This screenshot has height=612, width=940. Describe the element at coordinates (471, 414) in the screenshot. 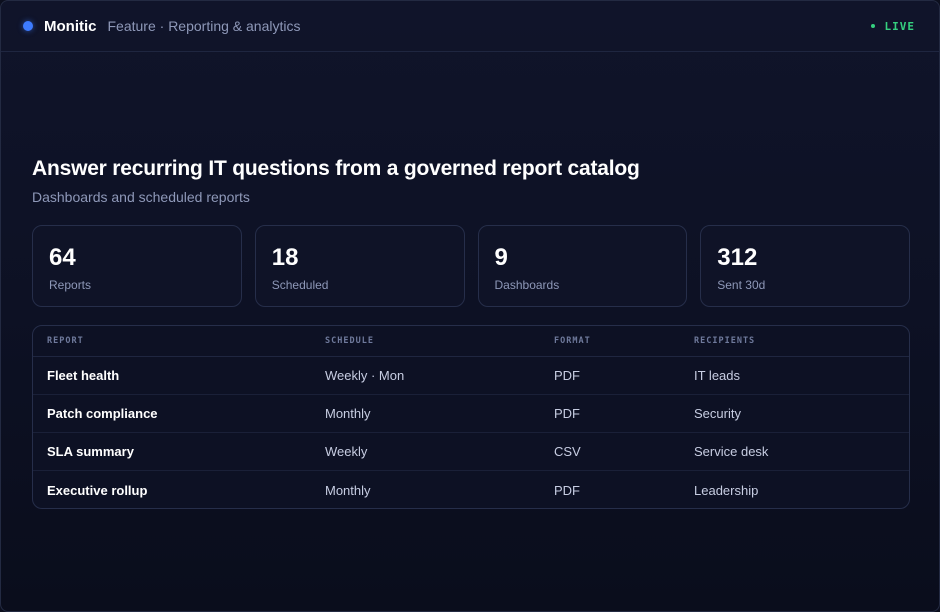

I see `table-row: Patch compliance Monthly PDF Security` at that location.